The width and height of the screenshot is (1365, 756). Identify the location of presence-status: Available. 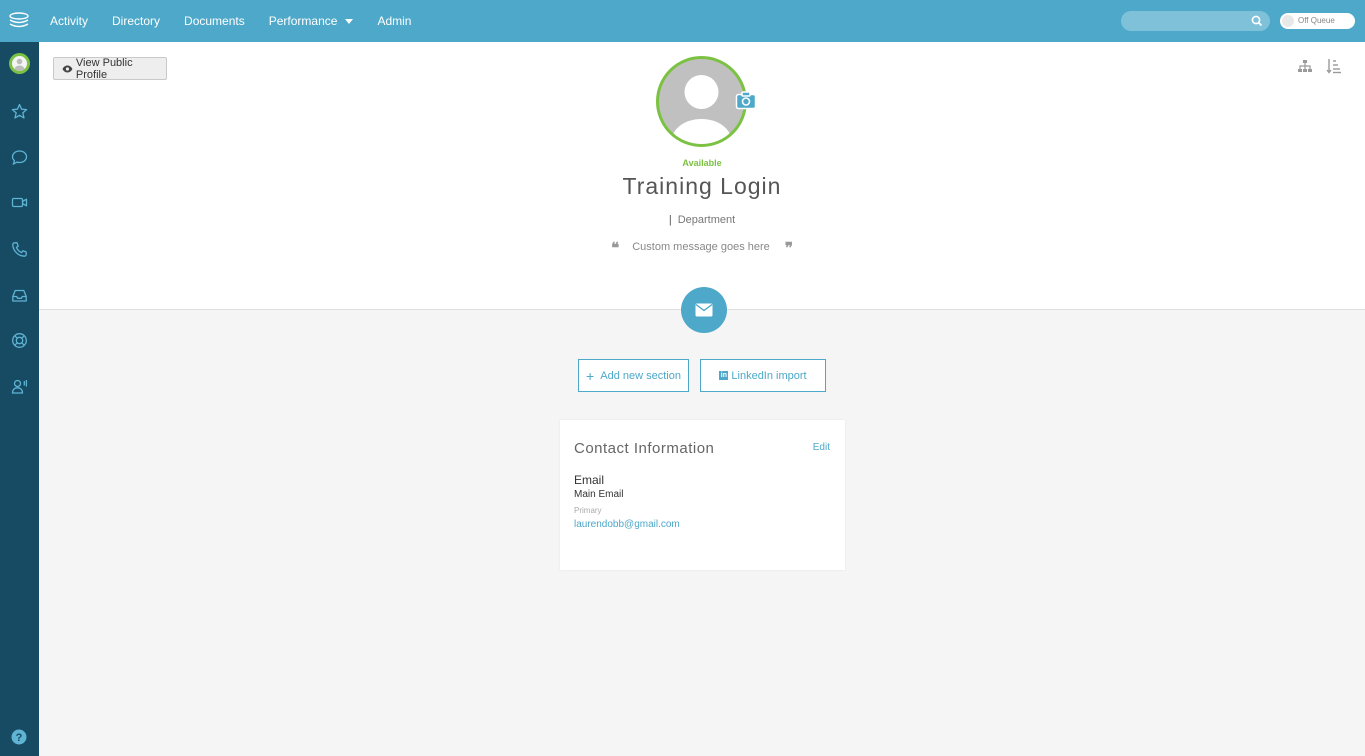
(702, 163).